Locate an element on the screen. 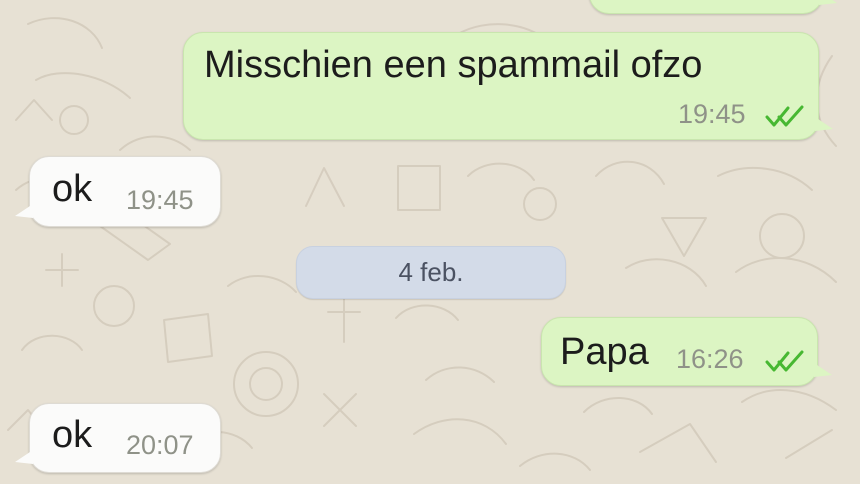 This screenshot has height=484, width=860. message-bubble-incoming: ok 19:45 is located at coordinates (118, 191).